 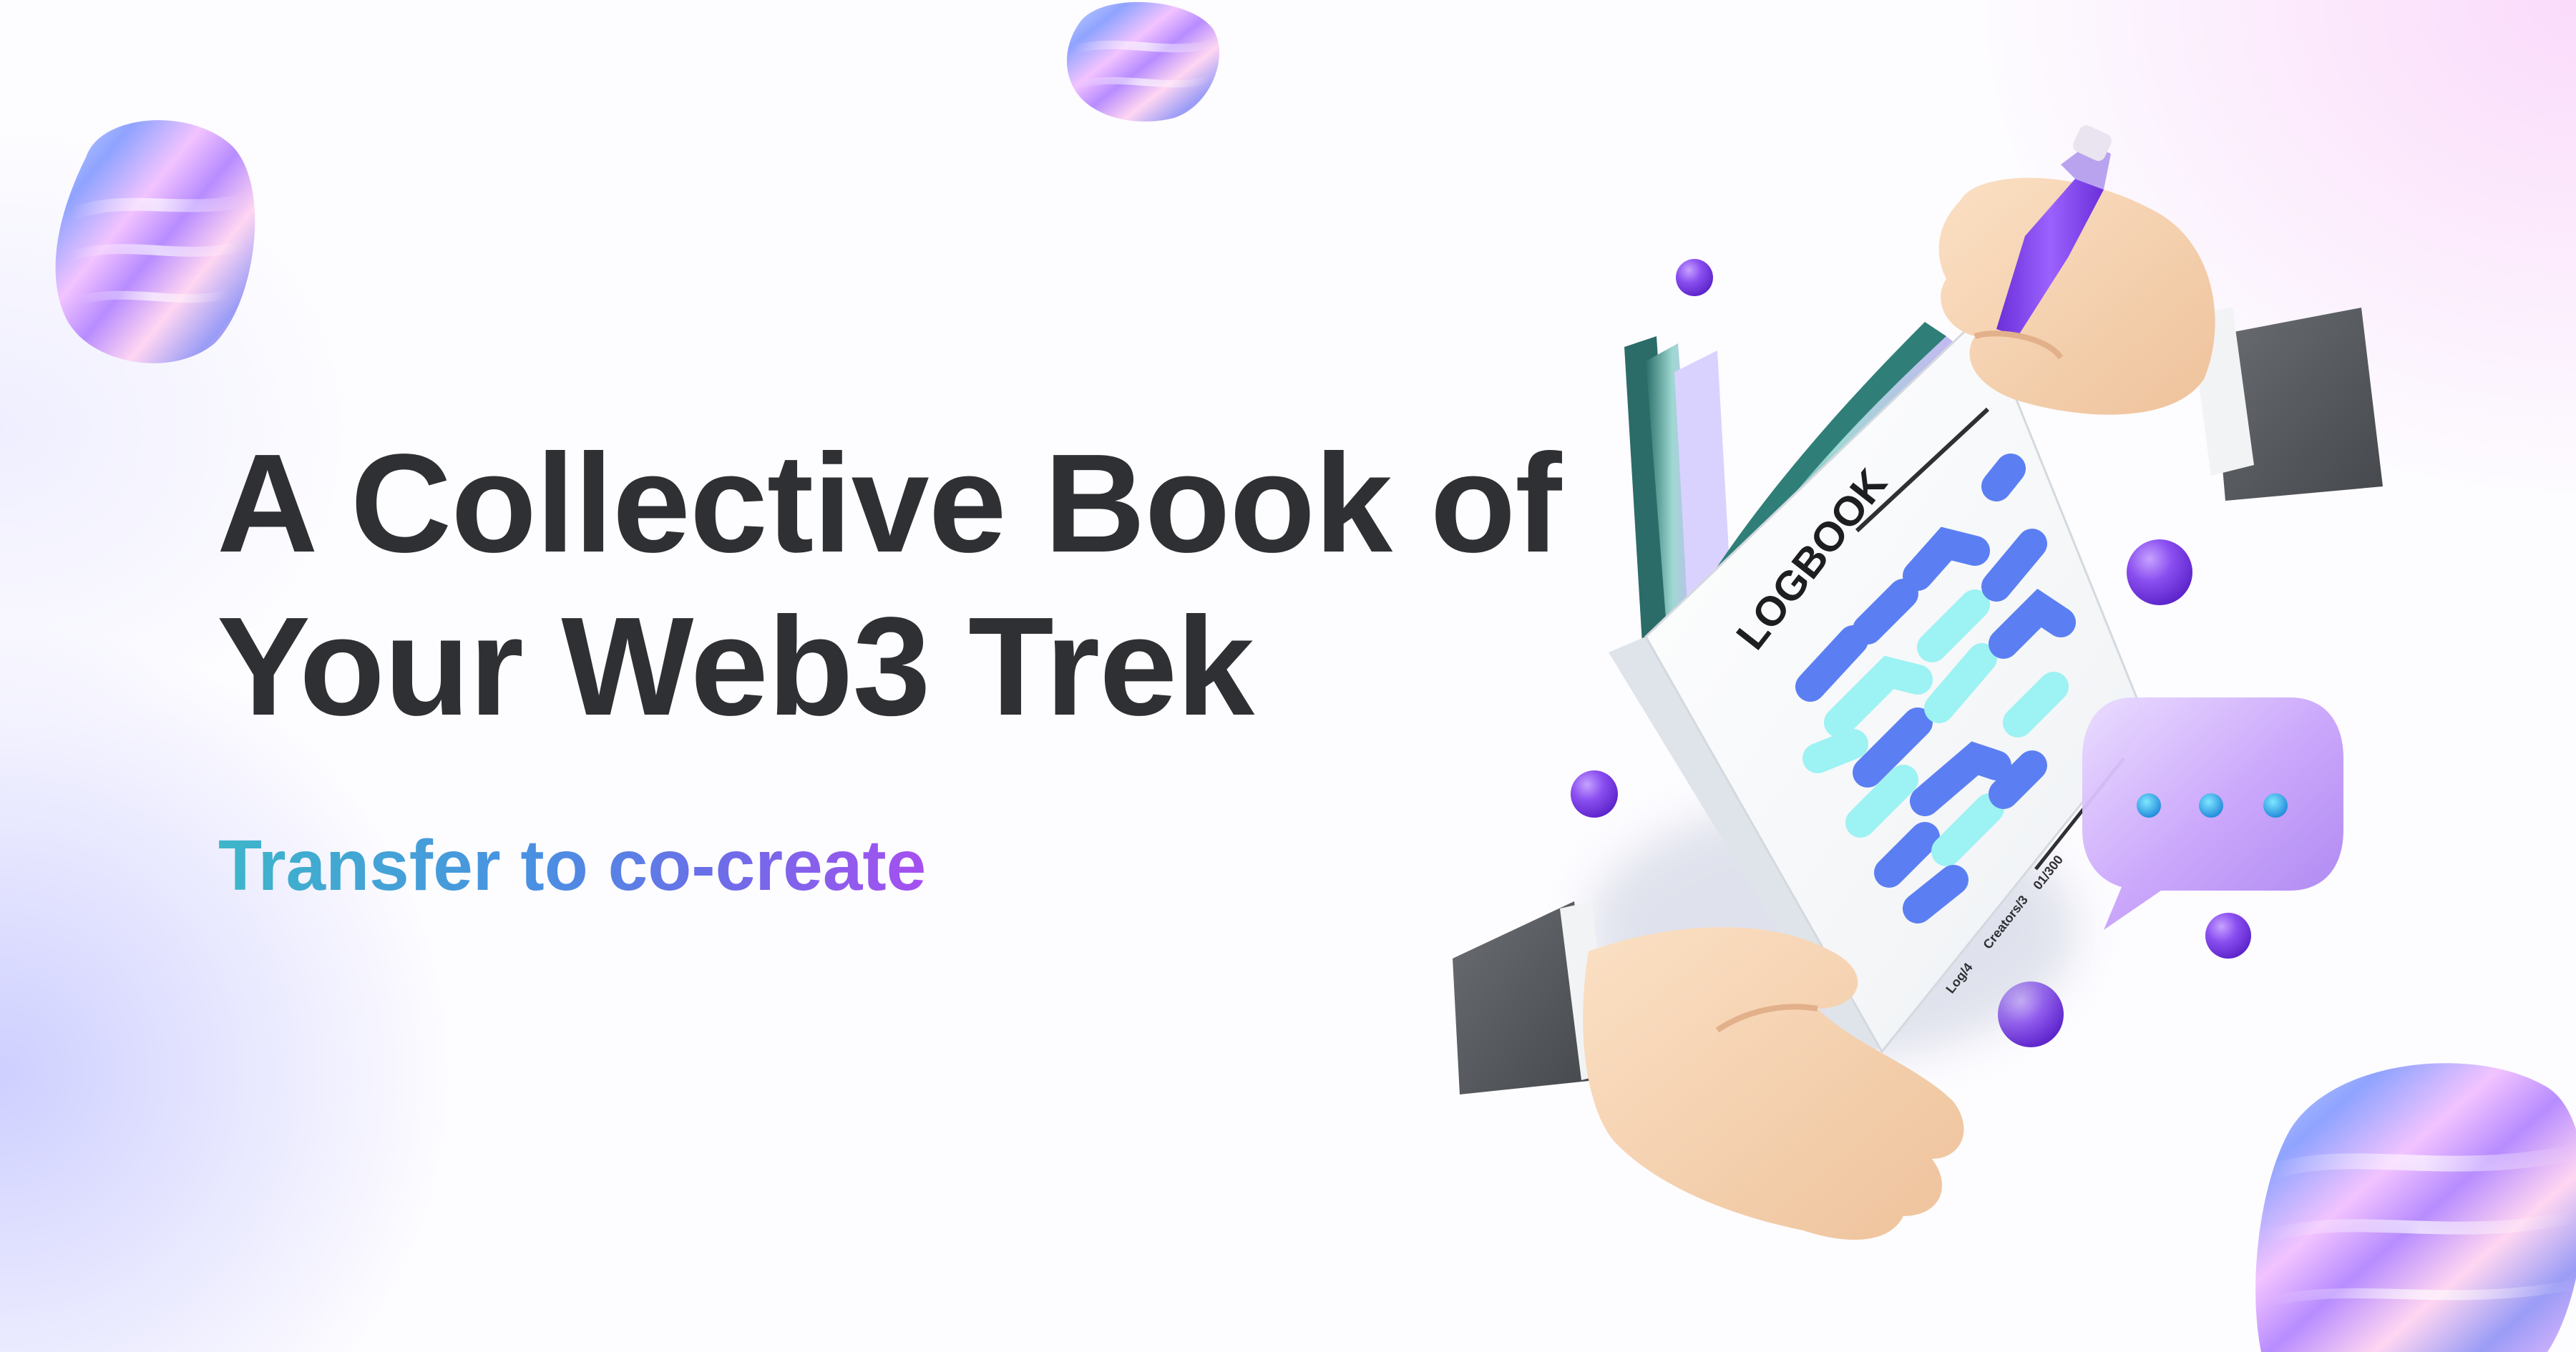 What do you see at coordinates (2415, 1208) in the screenshot?
I see `blob-bottom-right` at bounding box center [2415, 1208].